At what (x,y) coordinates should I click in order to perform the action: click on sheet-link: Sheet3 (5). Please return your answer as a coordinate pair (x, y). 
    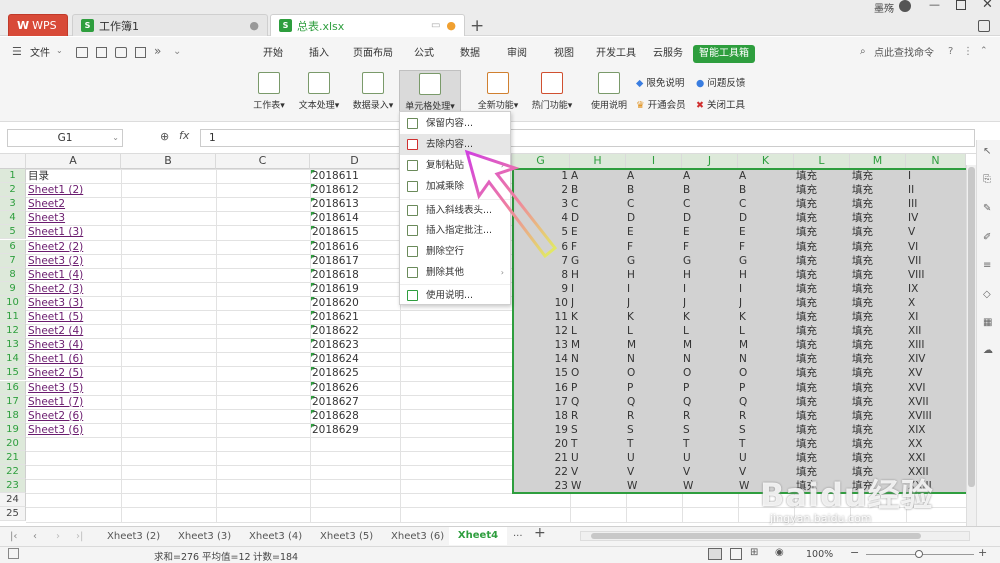
    Looking at the image, I should click on (74, 388).